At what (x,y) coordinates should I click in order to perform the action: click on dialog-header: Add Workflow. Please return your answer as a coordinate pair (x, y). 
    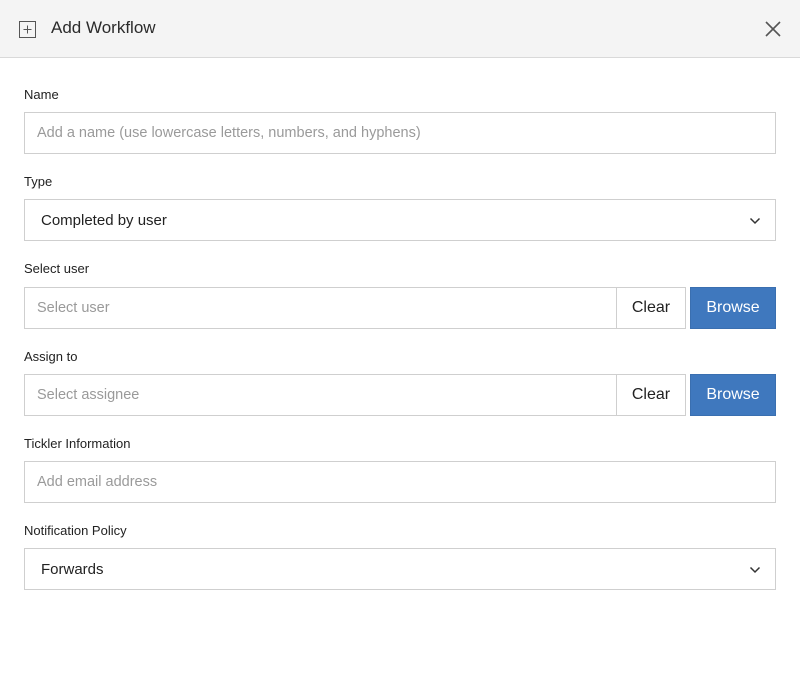
    Looking at the image, I should click on (400, 29).